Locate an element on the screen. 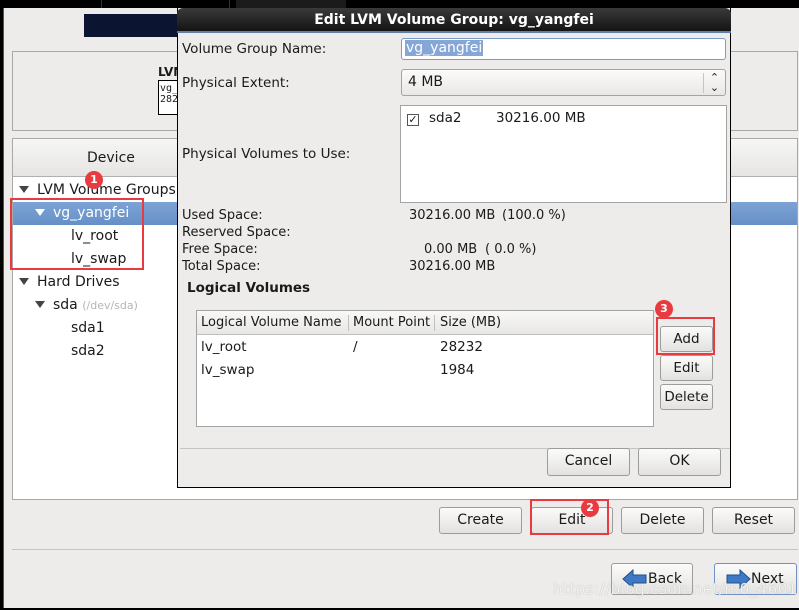 The image size is (799, 610). delete-button: Delete is located at coordinates (662, 520).